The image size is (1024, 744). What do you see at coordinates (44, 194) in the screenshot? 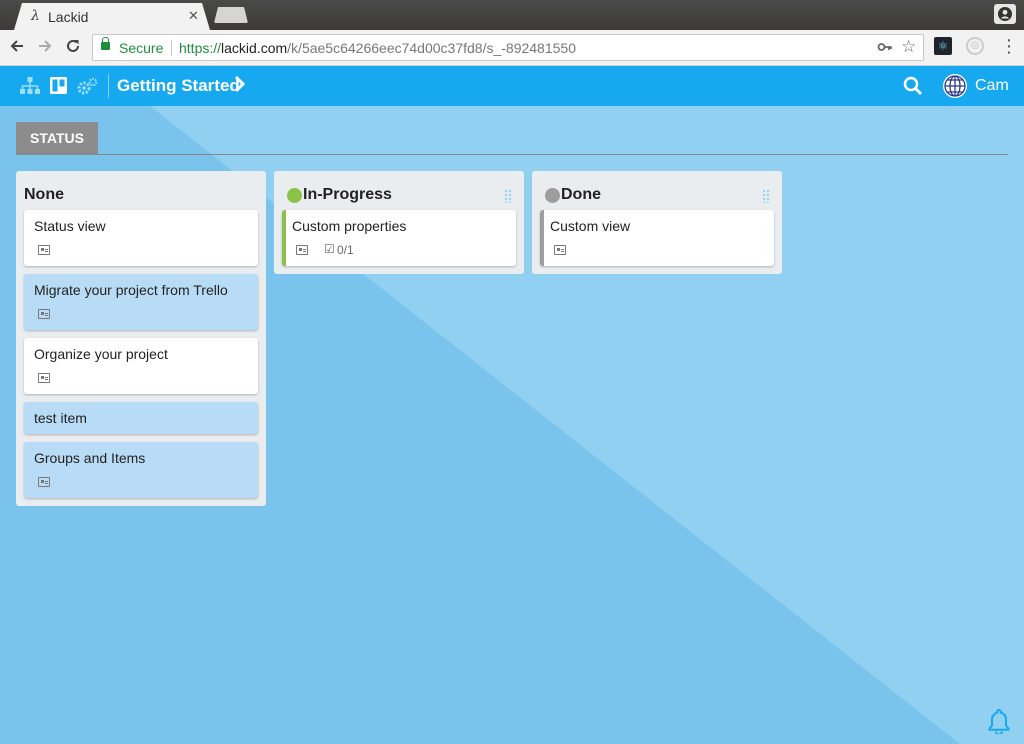
I see `column-title: None` at bounding box center [44, 194].